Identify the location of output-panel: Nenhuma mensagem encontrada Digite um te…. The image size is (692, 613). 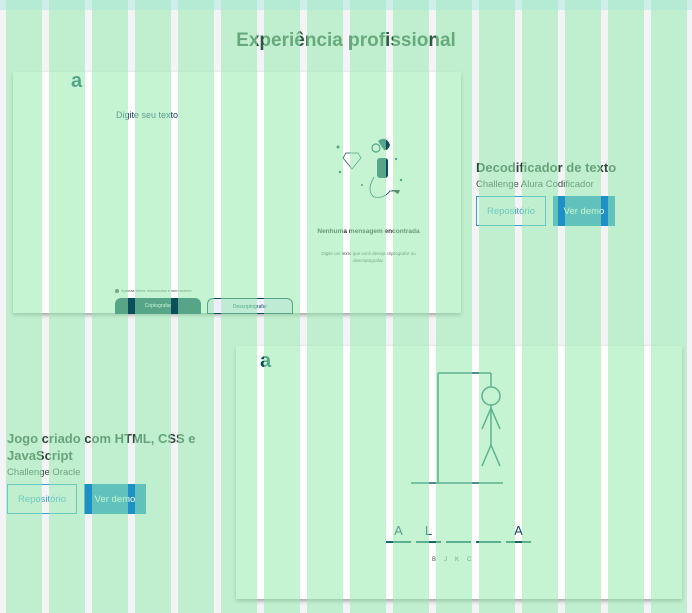
(368, 194).